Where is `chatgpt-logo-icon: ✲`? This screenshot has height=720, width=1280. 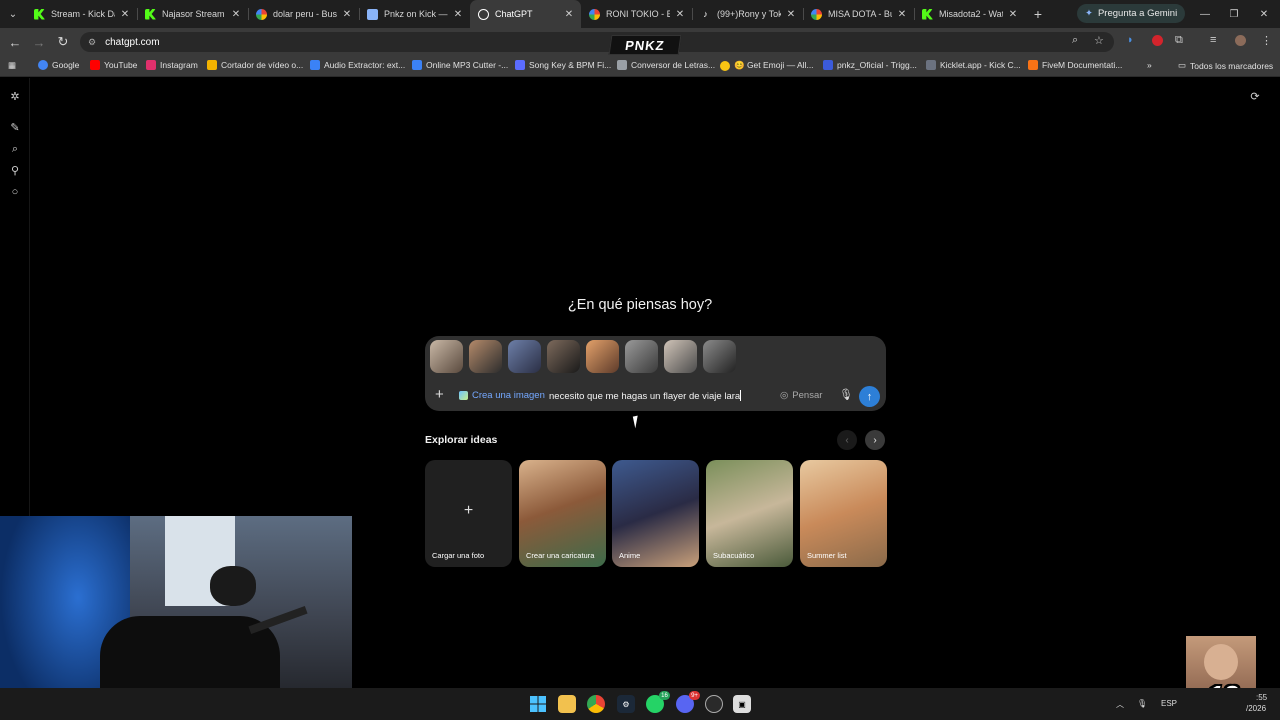
chatgpt-logo-icon: ✲ is located at coordinates (15, 96).